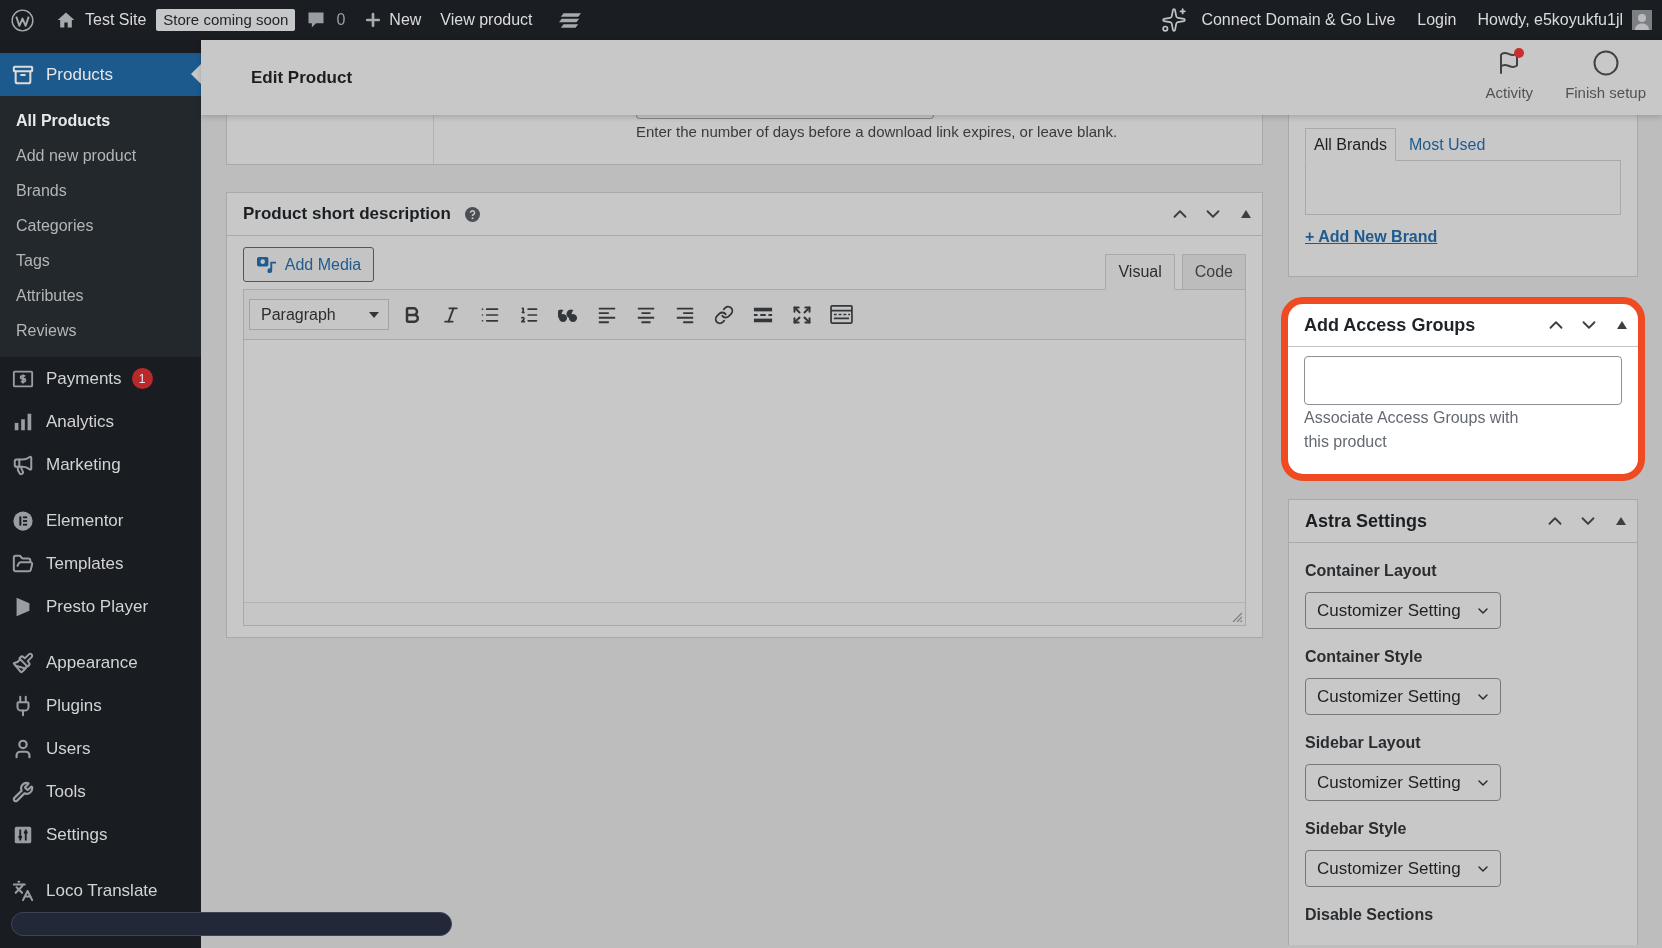  Describe the element at coordinates (1371, 571) in the screenshot. I see `field-label: Container Layout` at that location.